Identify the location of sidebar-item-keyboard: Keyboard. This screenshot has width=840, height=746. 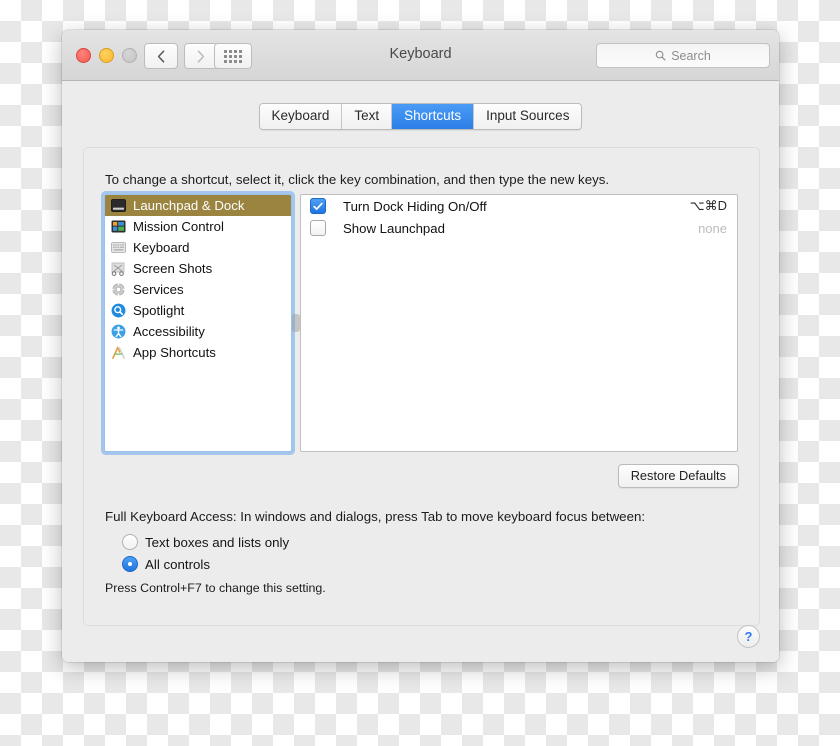
(198, 247).